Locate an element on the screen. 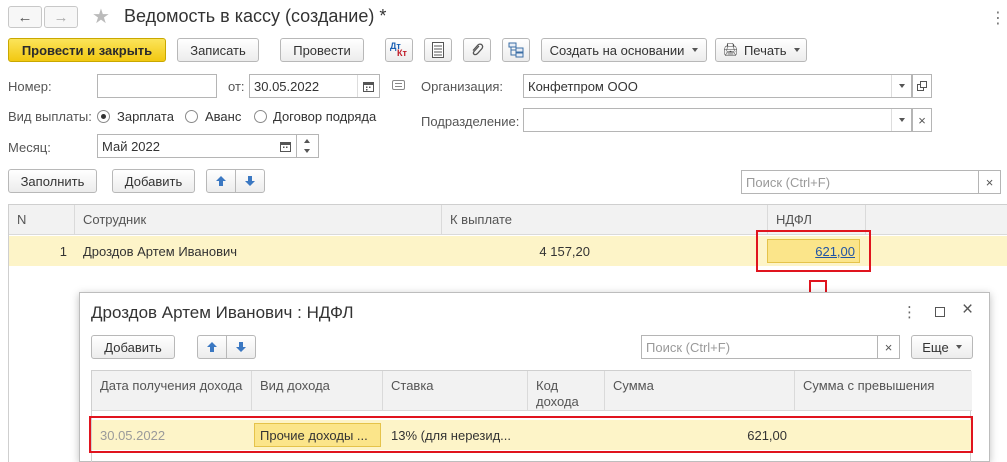 Image resolution: width=1007 pixels, height=462 pixels. dialog-move-up-button is located at coordinates (212, 347).